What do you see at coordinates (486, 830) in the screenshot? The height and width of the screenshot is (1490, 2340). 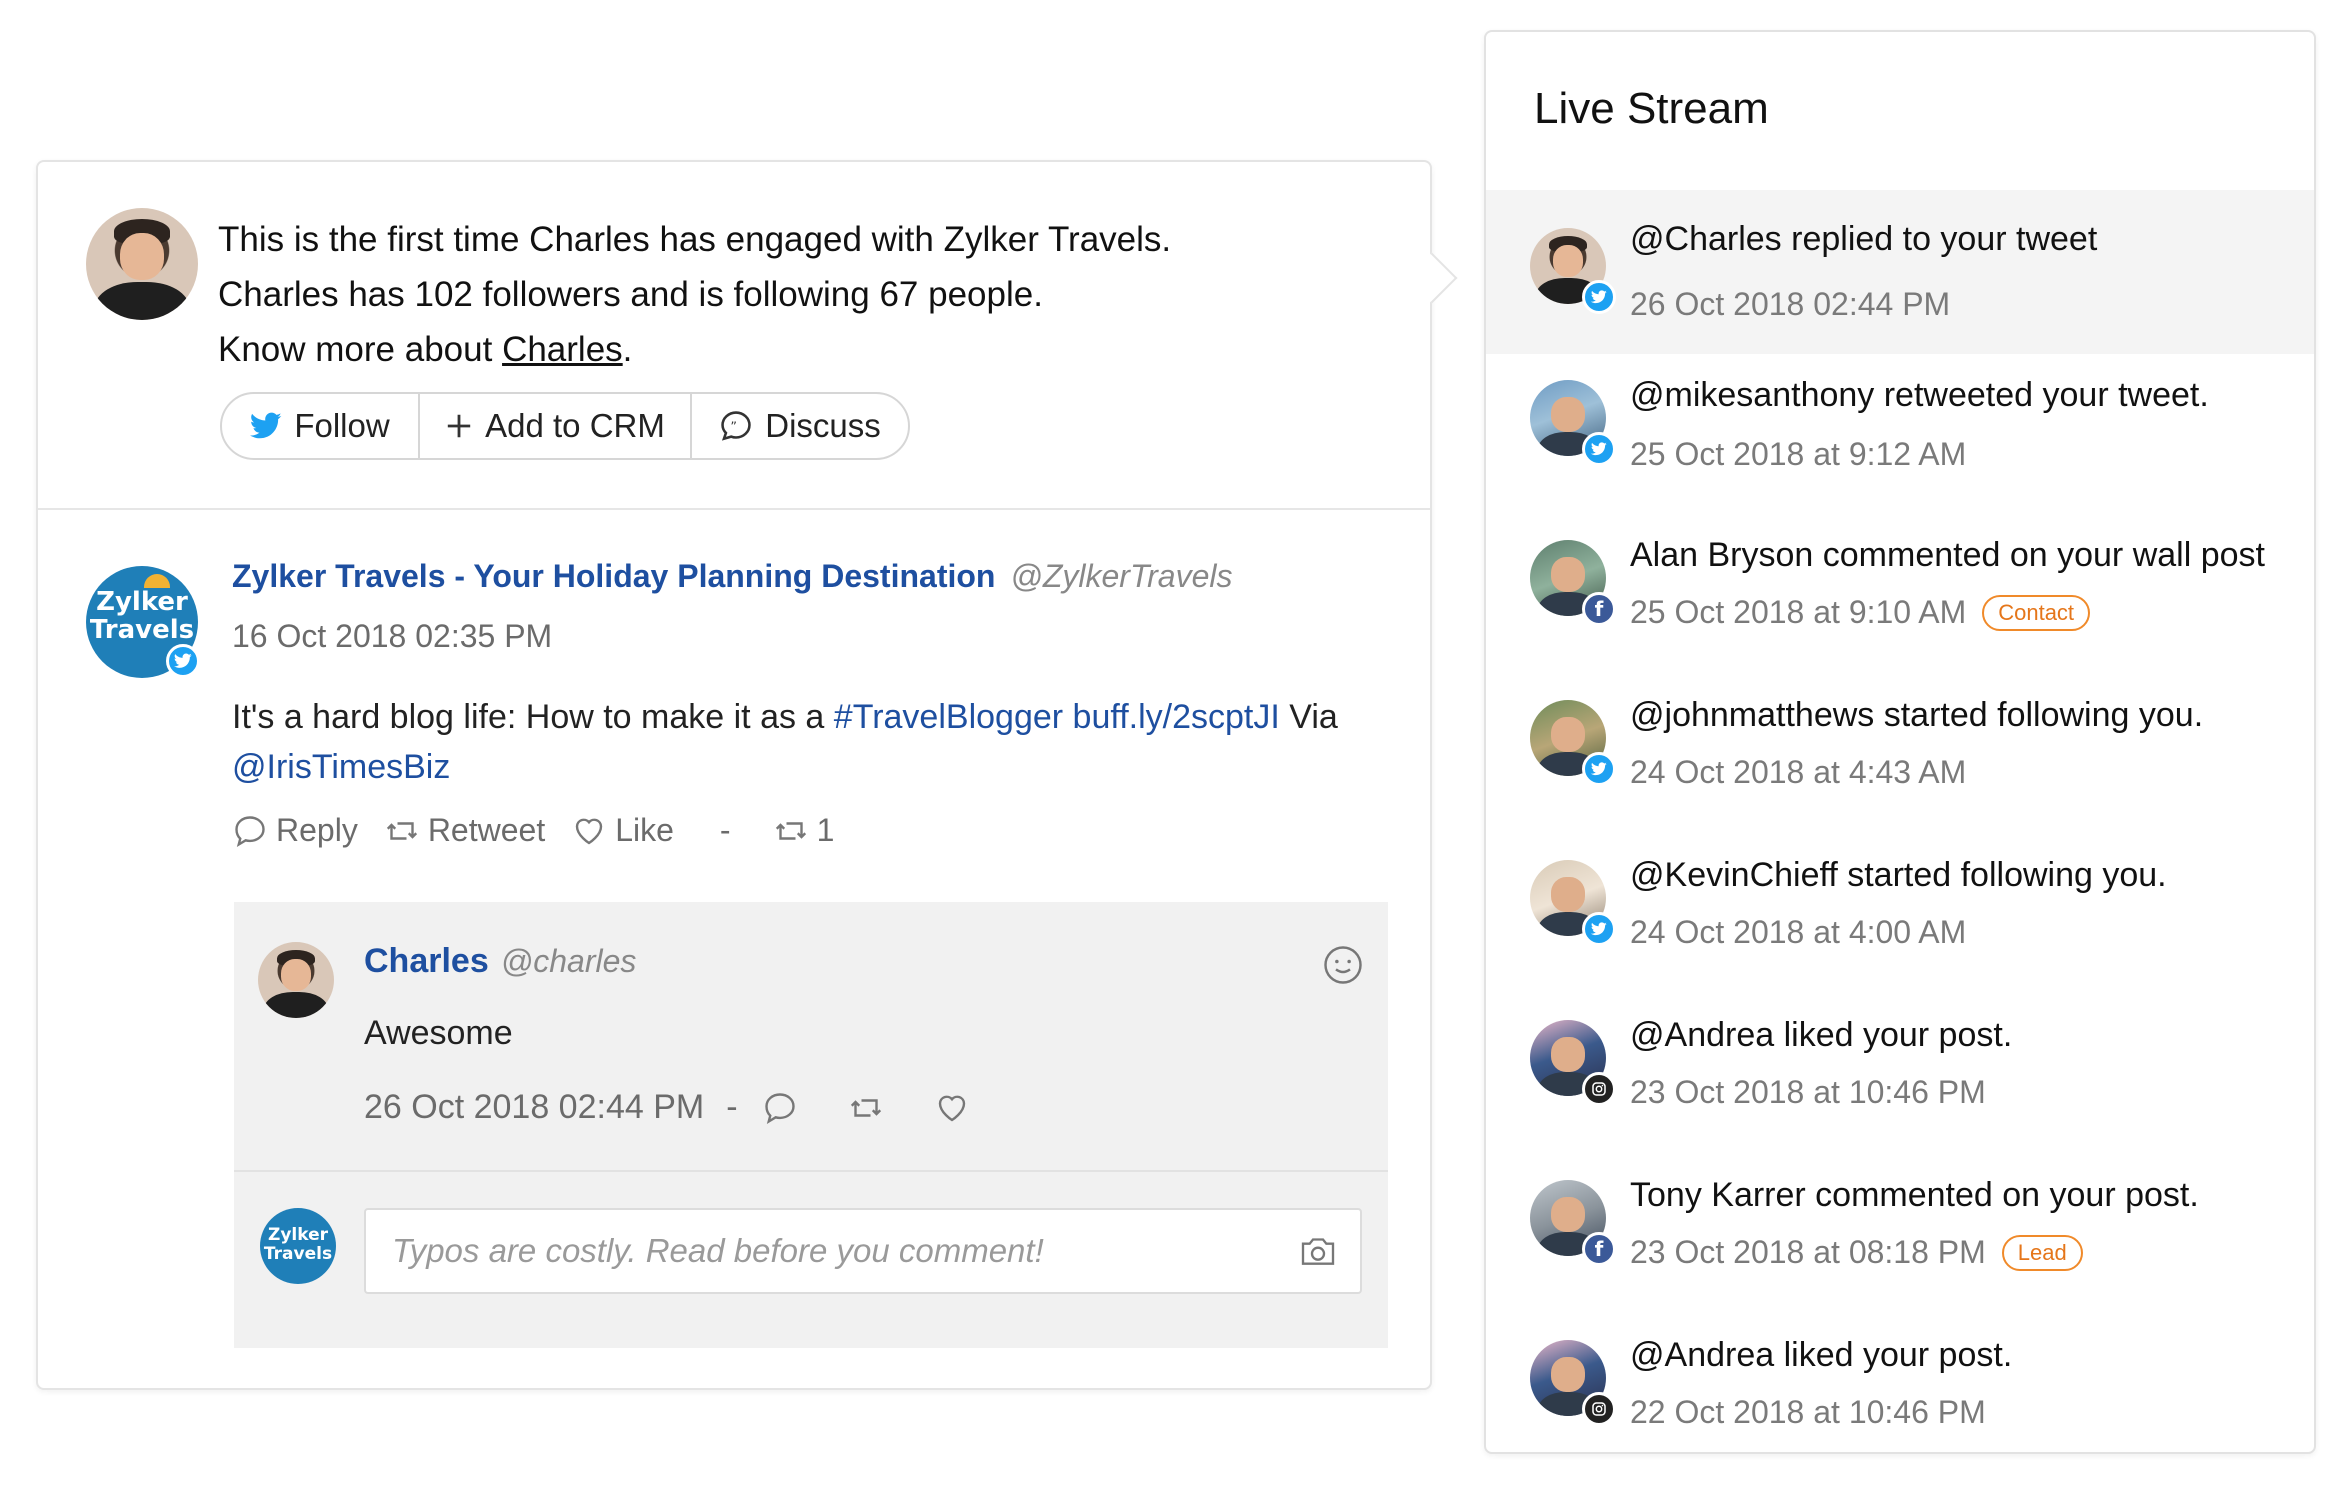 I see `retweet-label: Retweet` at bounding box center [486, 830].